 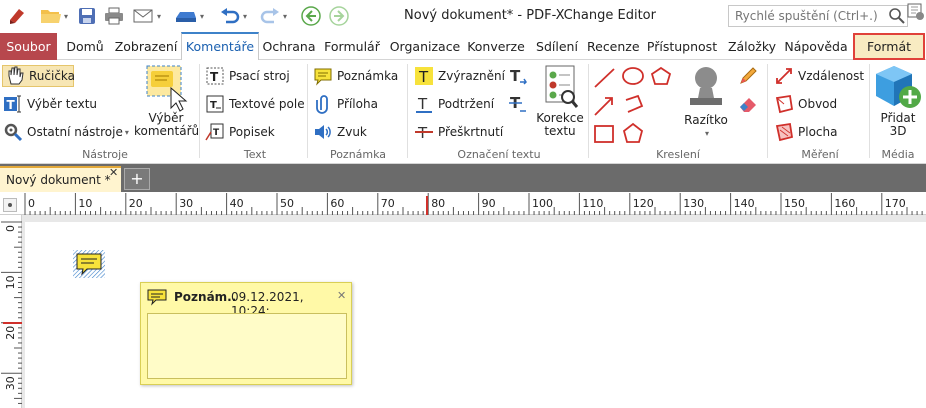 I want to click on email-icon: ▾, so click(x=147, y=16).